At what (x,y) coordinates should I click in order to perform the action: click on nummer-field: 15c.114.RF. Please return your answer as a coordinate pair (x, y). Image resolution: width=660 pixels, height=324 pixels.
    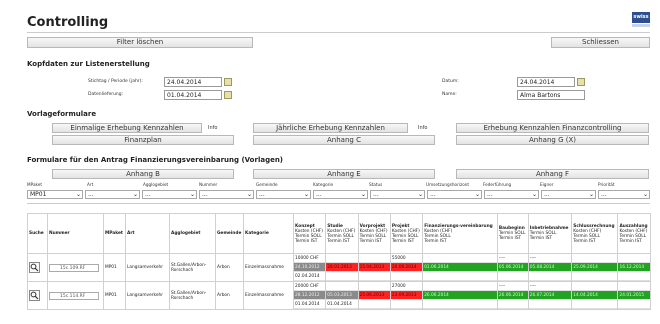
    Looking at the image, I should click on (74, 295).